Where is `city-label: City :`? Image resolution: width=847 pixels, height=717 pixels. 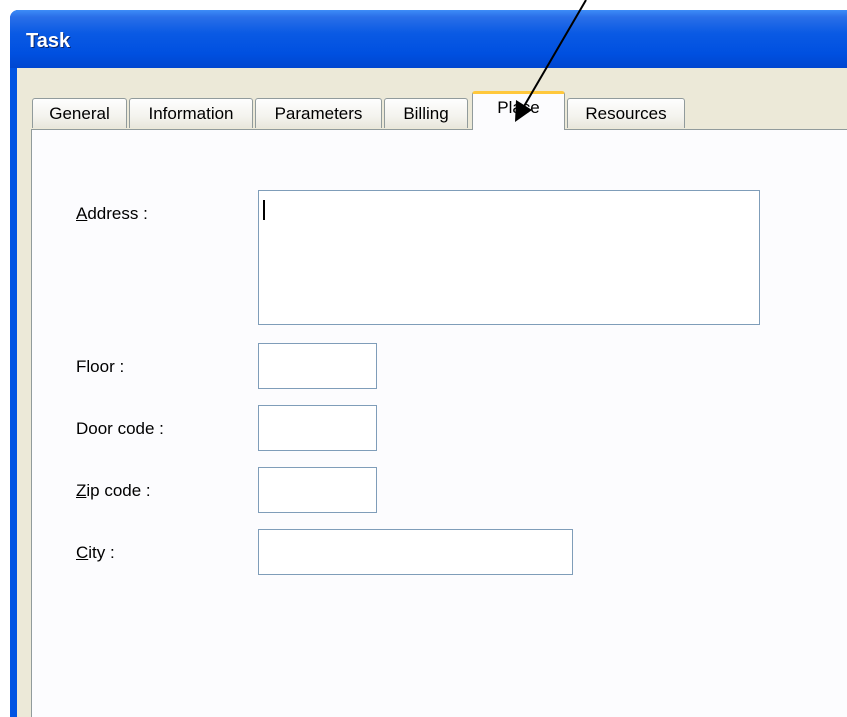 city-label: City : is located at coordinates (95, 553).